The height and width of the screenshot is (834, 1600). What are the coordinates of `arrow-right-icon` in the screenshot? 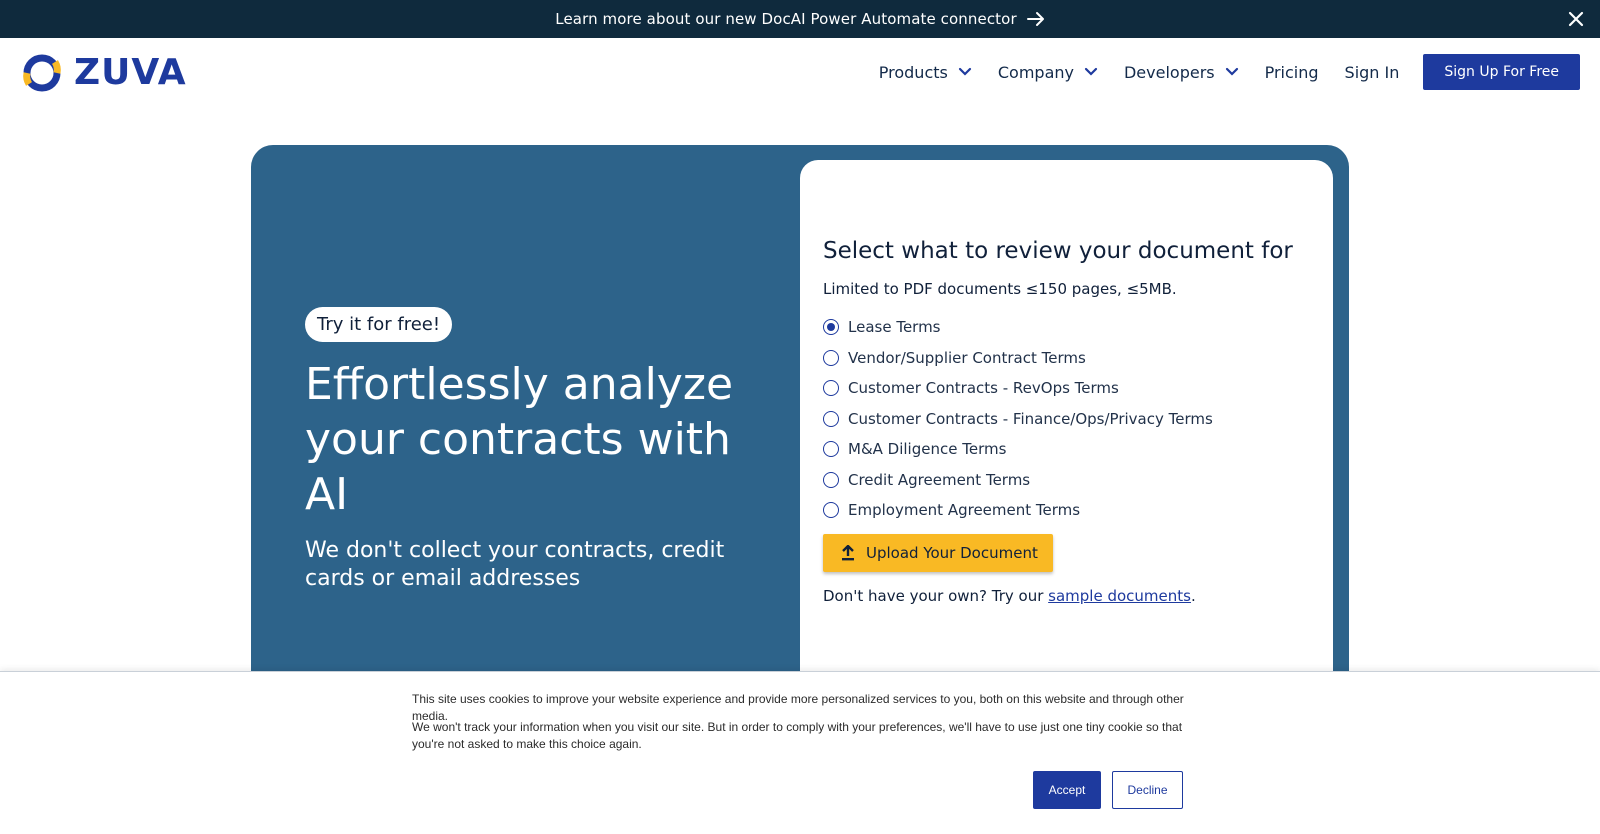 It's located at (1035, 19).